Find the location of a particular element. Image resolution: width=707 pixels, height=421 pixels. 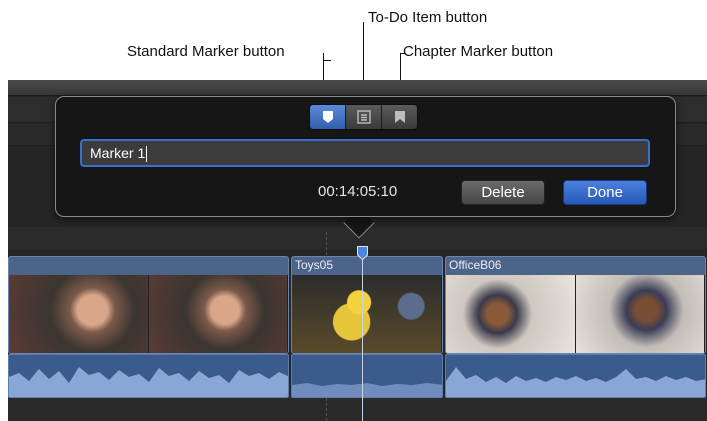

standard-marker-callout: Standard Marker button is located at coordinates (206, 51).